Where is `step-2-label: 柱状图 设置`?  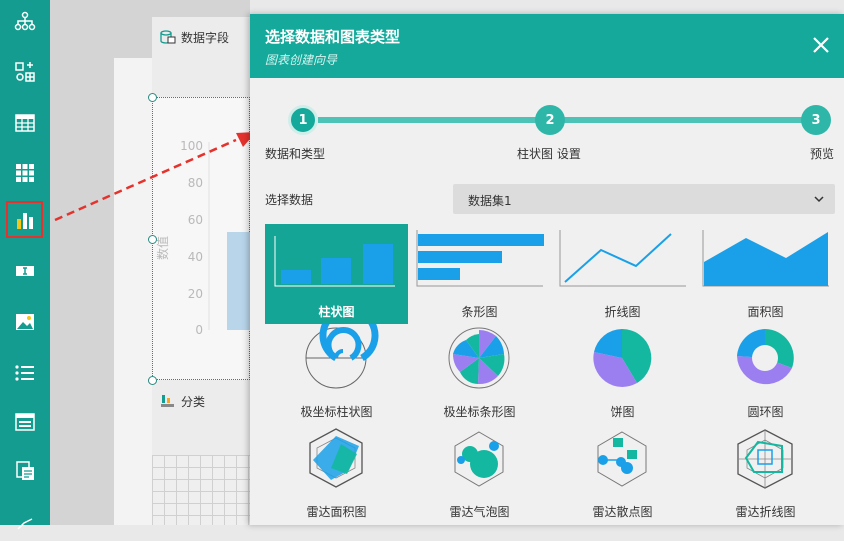
step-2-label: 柱状图 设置 is located at coordinates (549, 154).